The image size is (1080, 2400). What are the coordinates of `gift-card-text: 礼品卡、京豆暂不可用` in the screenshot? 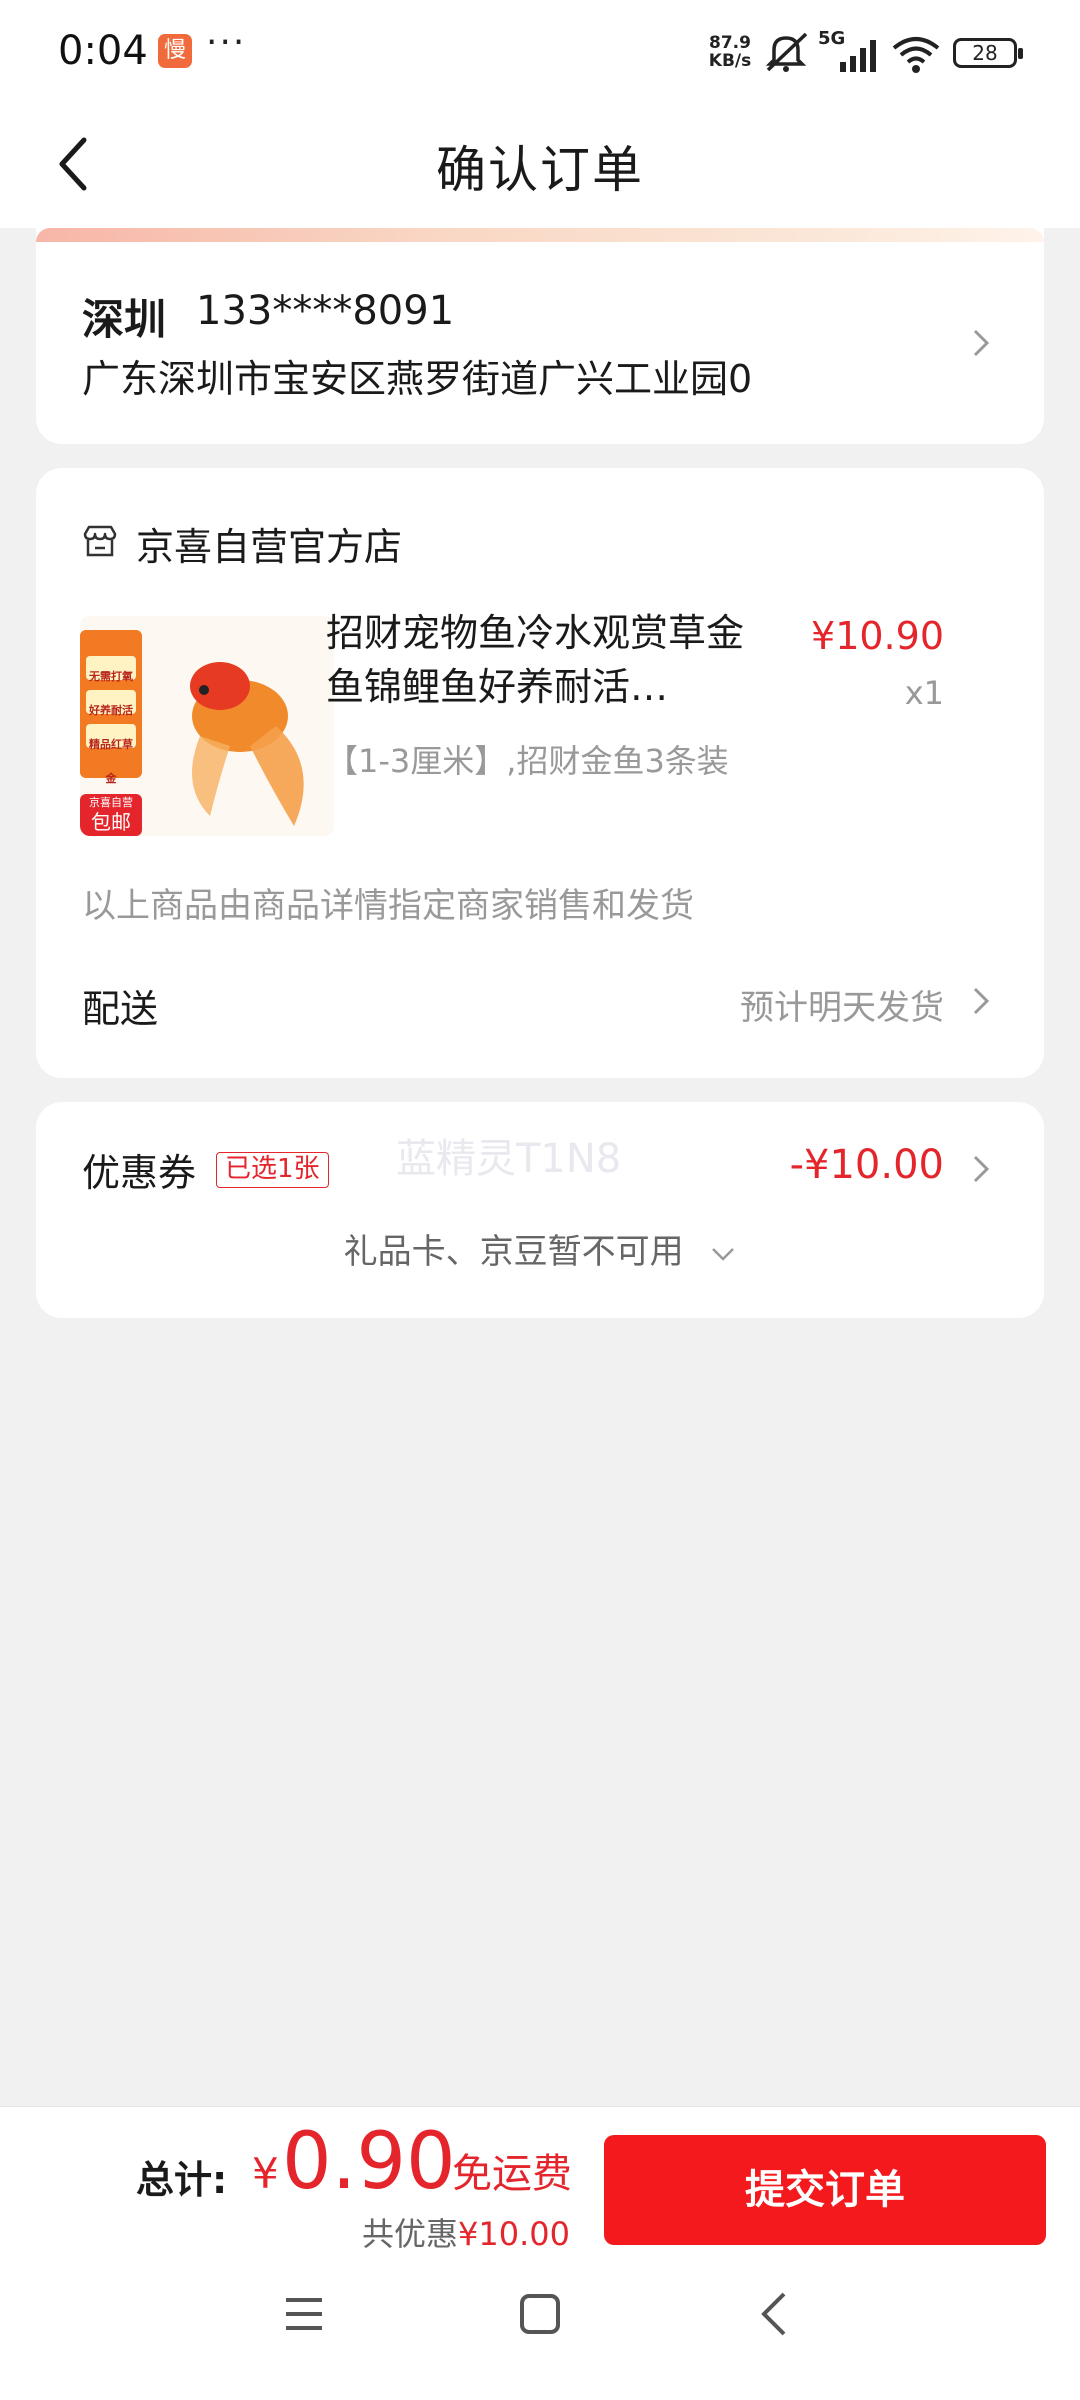 It's located at (513, 1252).